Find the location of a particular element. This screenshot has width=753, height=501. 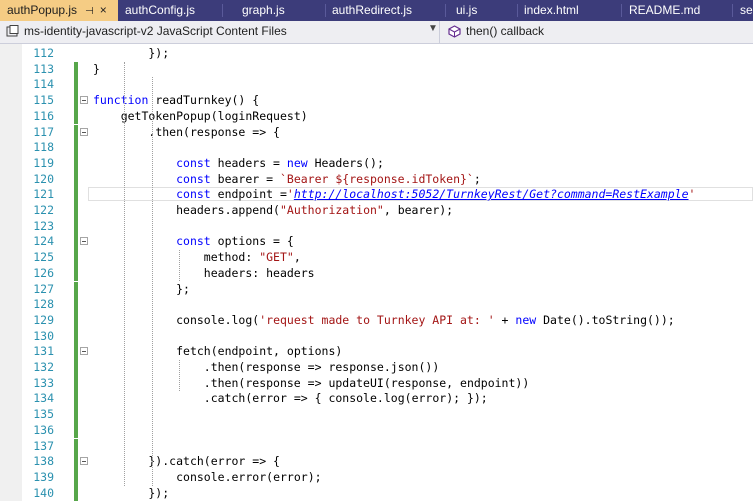

line-number: 123 is located at coordinates (43, 225).